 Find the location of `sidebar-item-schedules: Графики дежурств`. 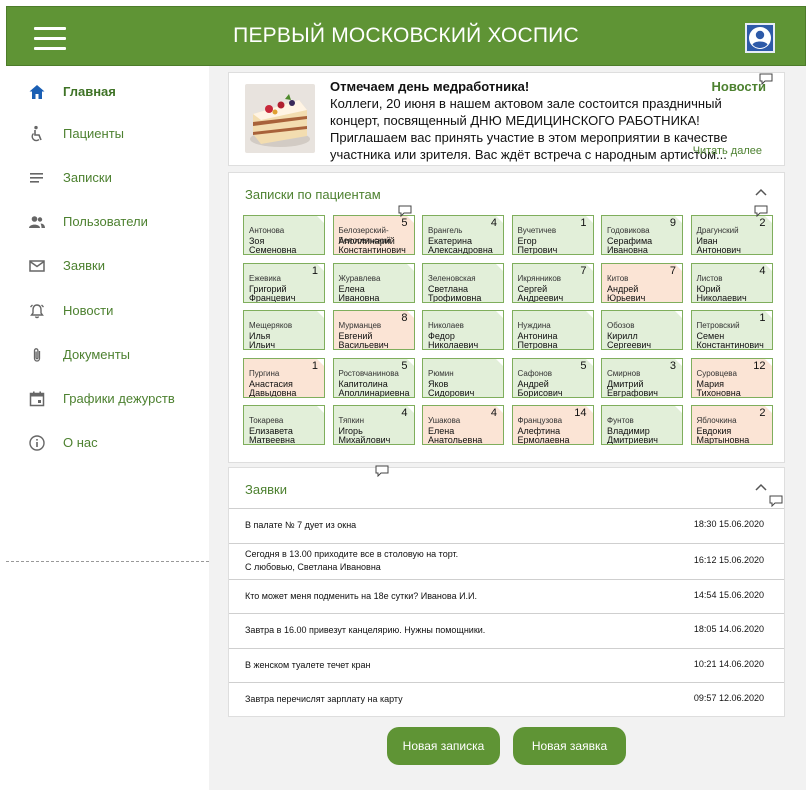

sidebar-item-schedules: Графики дежурств is located at coordinates (107, 398).